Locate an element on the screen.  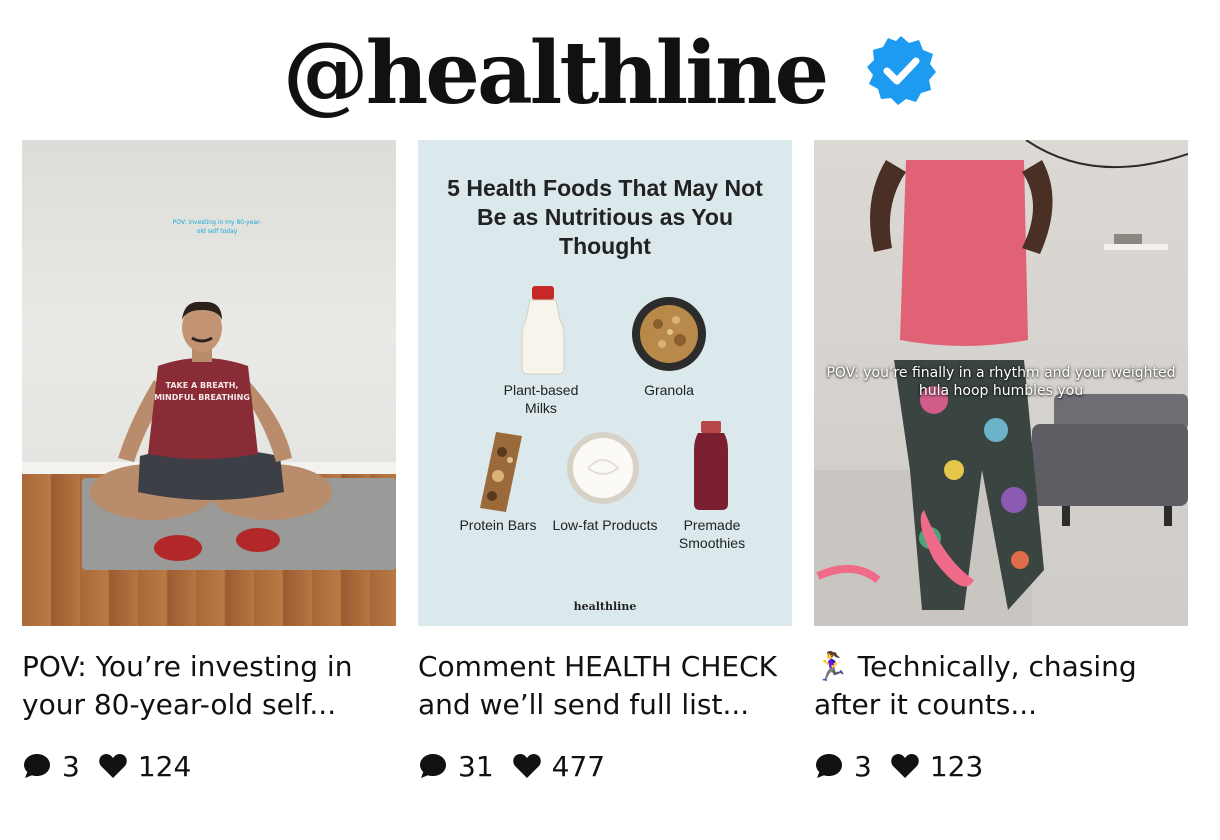
comment-count: 31 is located at coordinates (456, 766).